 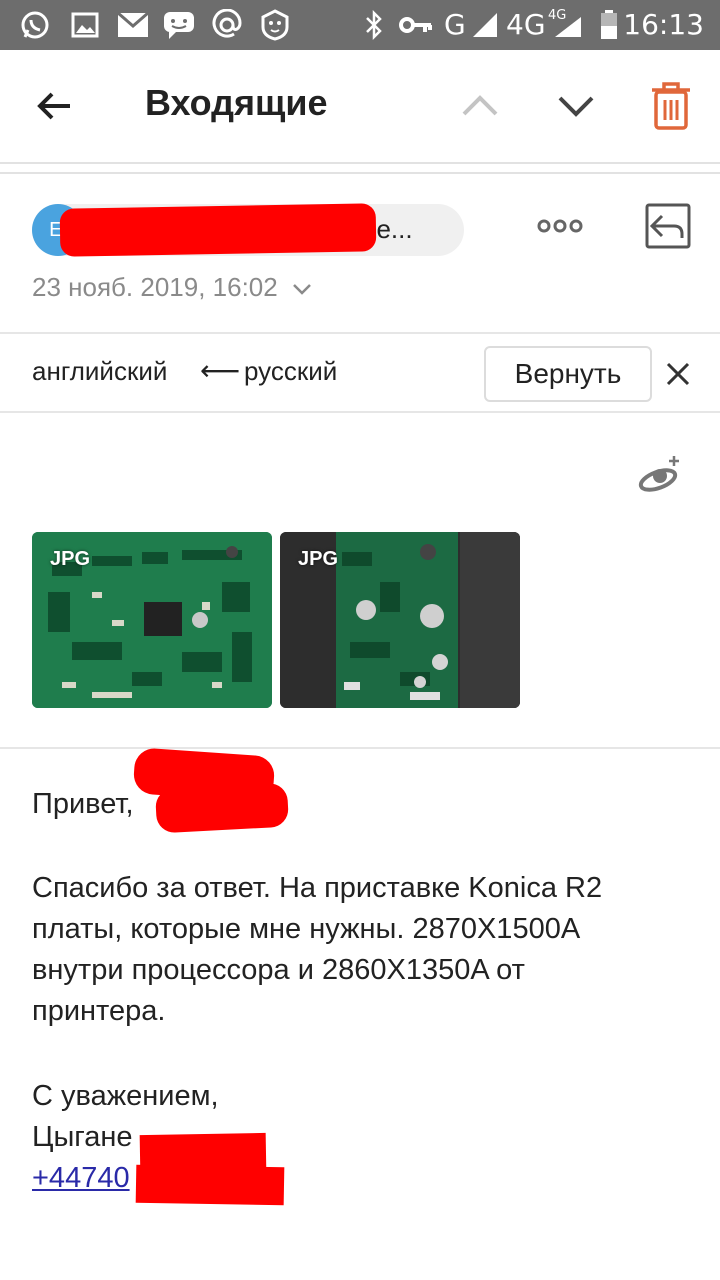 I want to click on at-icon, so click(x=227, y=24).